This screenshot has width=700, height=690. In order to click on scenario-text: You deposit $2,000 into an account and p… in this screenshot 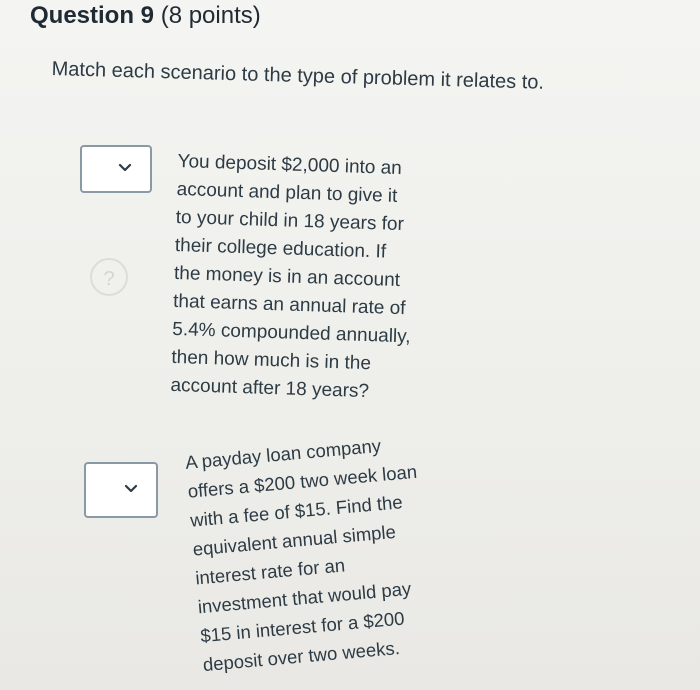, I will do `click(290, 276)`.